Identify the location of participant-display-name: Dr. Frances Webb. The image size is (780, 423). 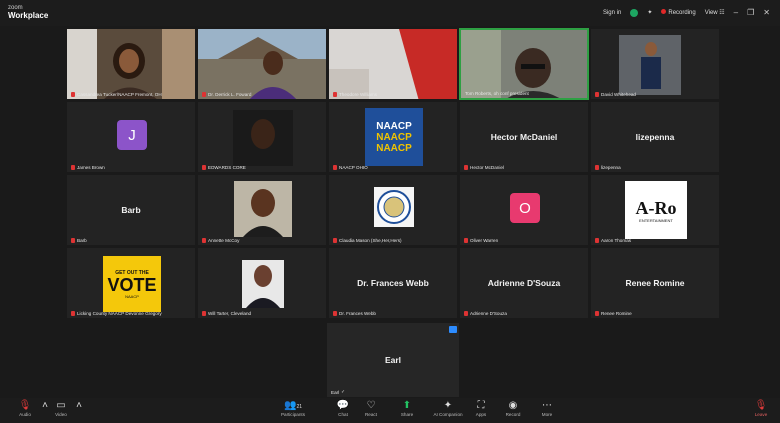
(393, 283).